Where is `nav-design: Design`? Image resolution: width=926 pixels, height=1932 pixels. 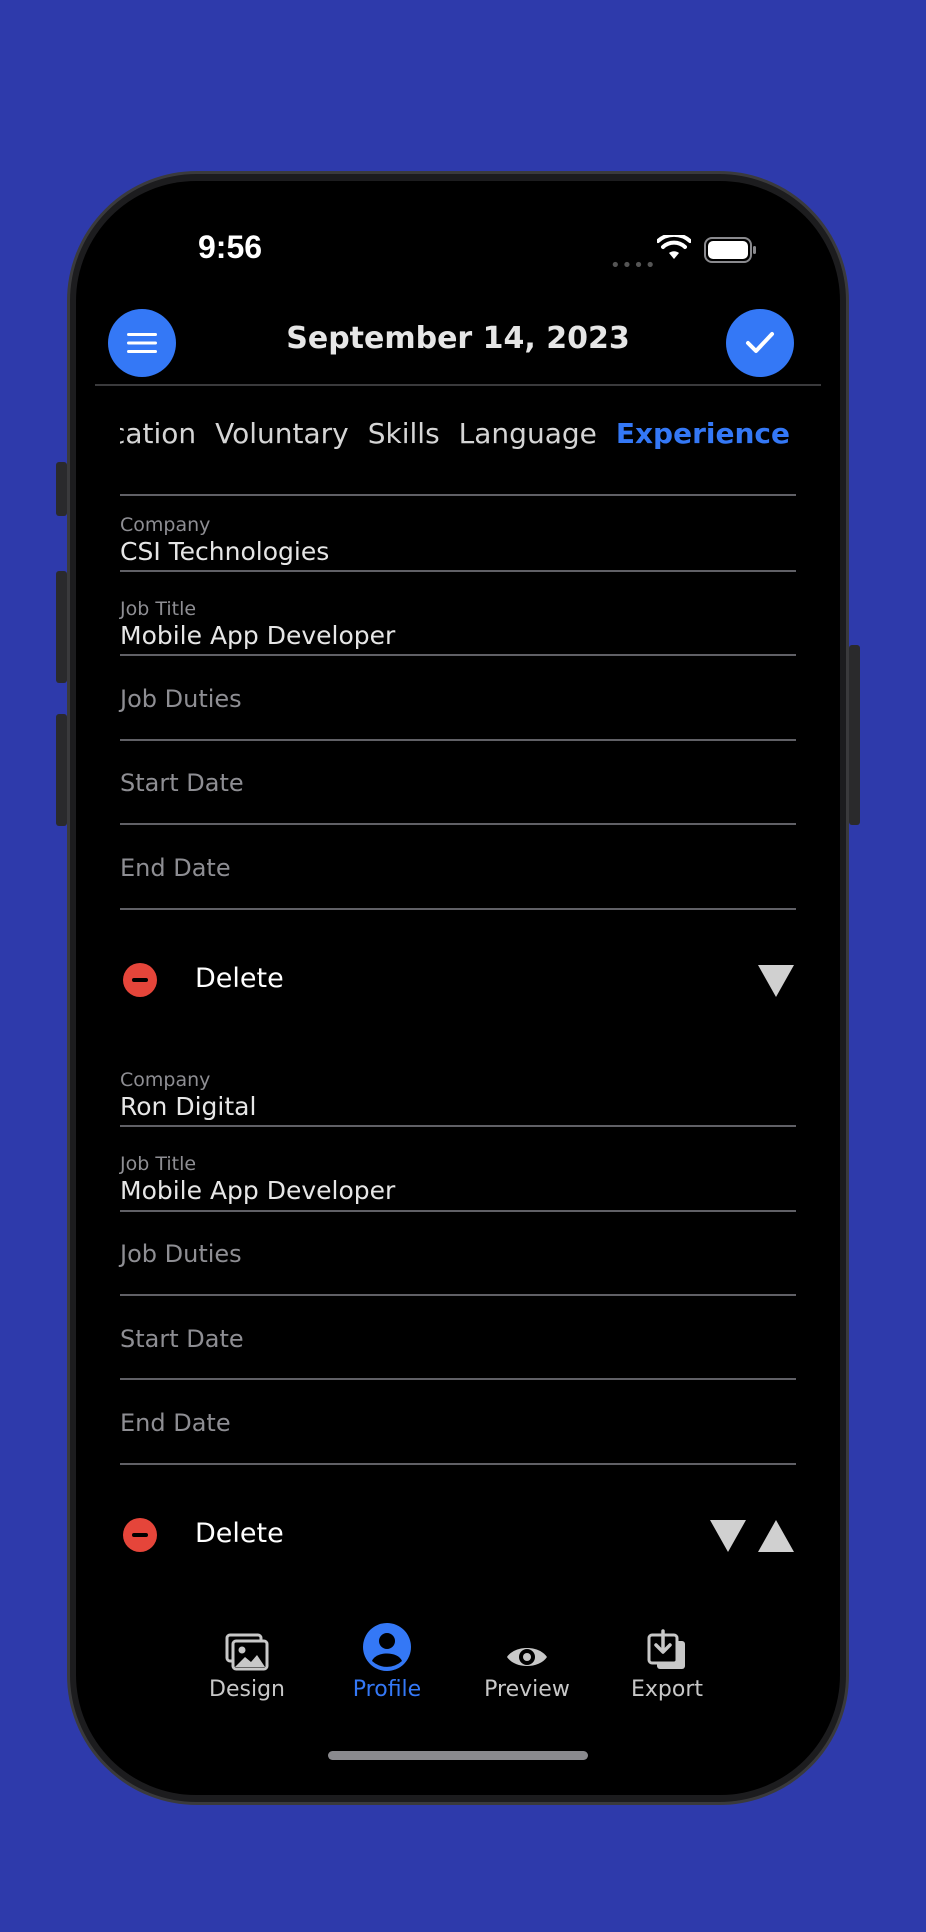
nav-design: Design is located at coordinates (247, 1663).